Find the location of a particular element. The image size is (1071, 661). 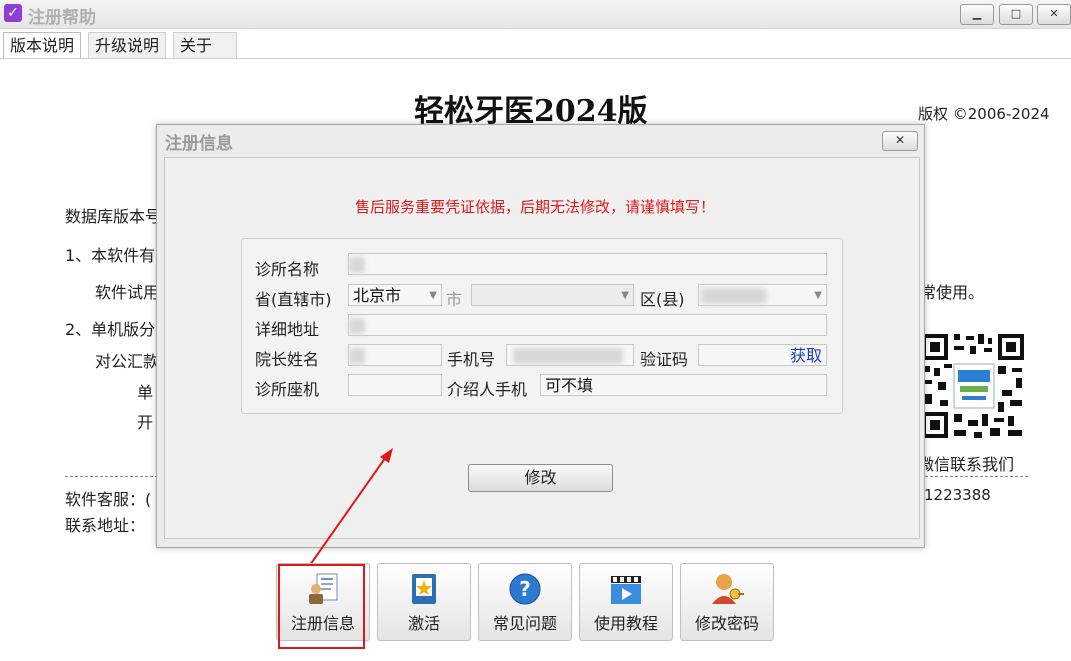

tab-divider is located at coordinates (535, 58).